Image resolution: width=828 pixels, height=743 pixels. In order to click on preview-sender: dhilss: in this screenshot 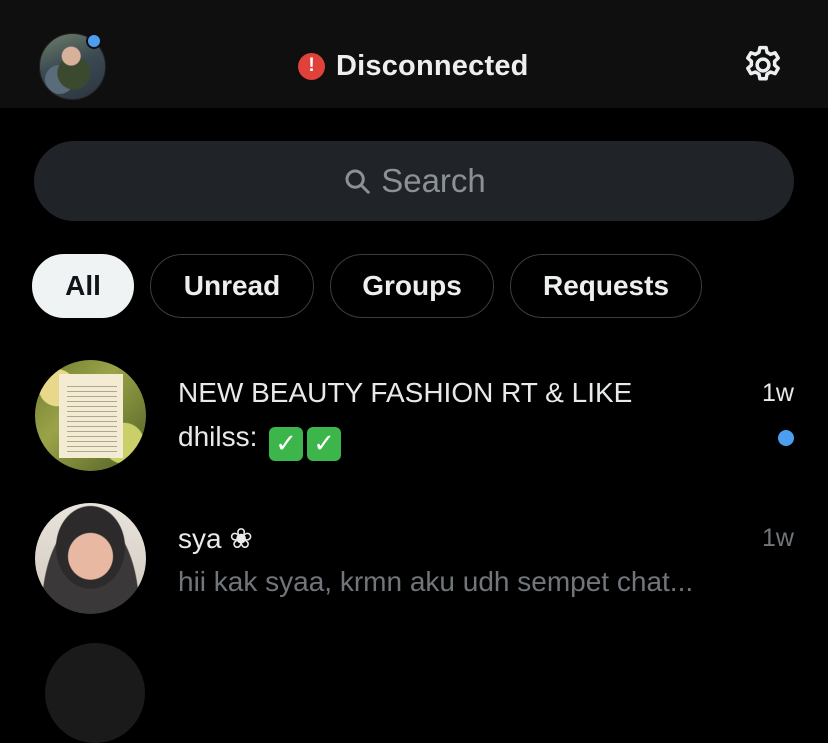, I will do `click(218, 436)`.